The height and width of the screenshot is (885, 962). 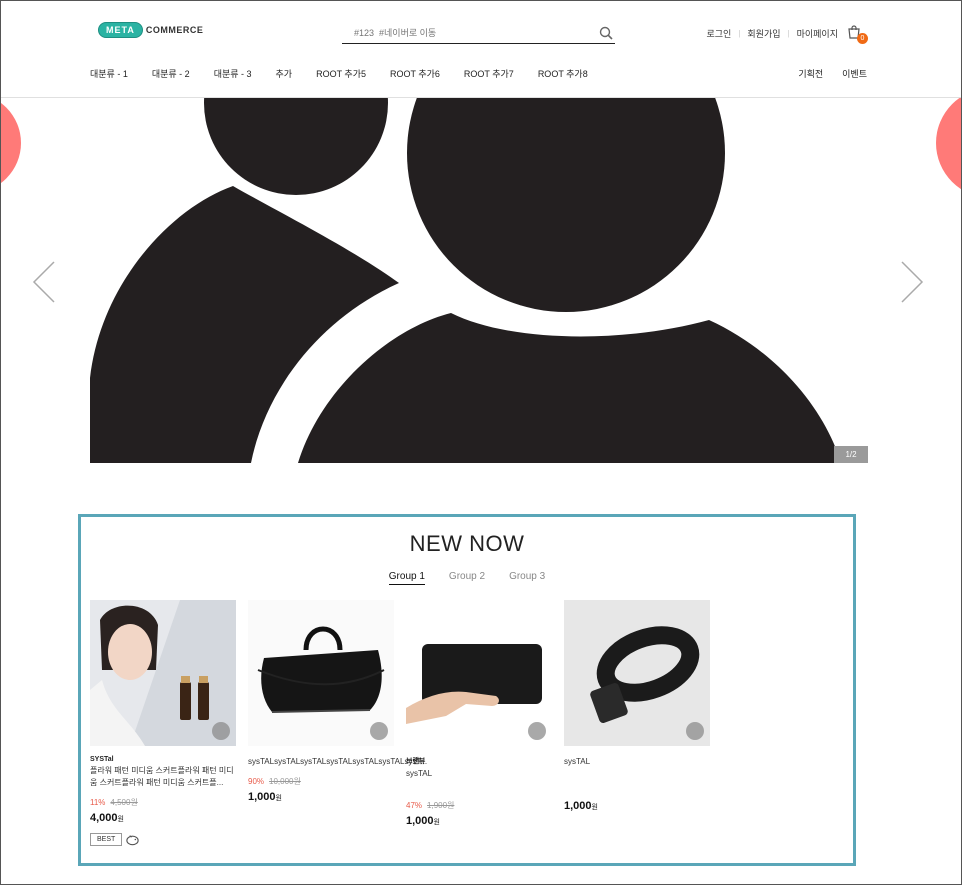 What do you see at coordinates (441, 805) in the screenshot?
I see `original-price: 1,900원` at bounding box center [441, 805].